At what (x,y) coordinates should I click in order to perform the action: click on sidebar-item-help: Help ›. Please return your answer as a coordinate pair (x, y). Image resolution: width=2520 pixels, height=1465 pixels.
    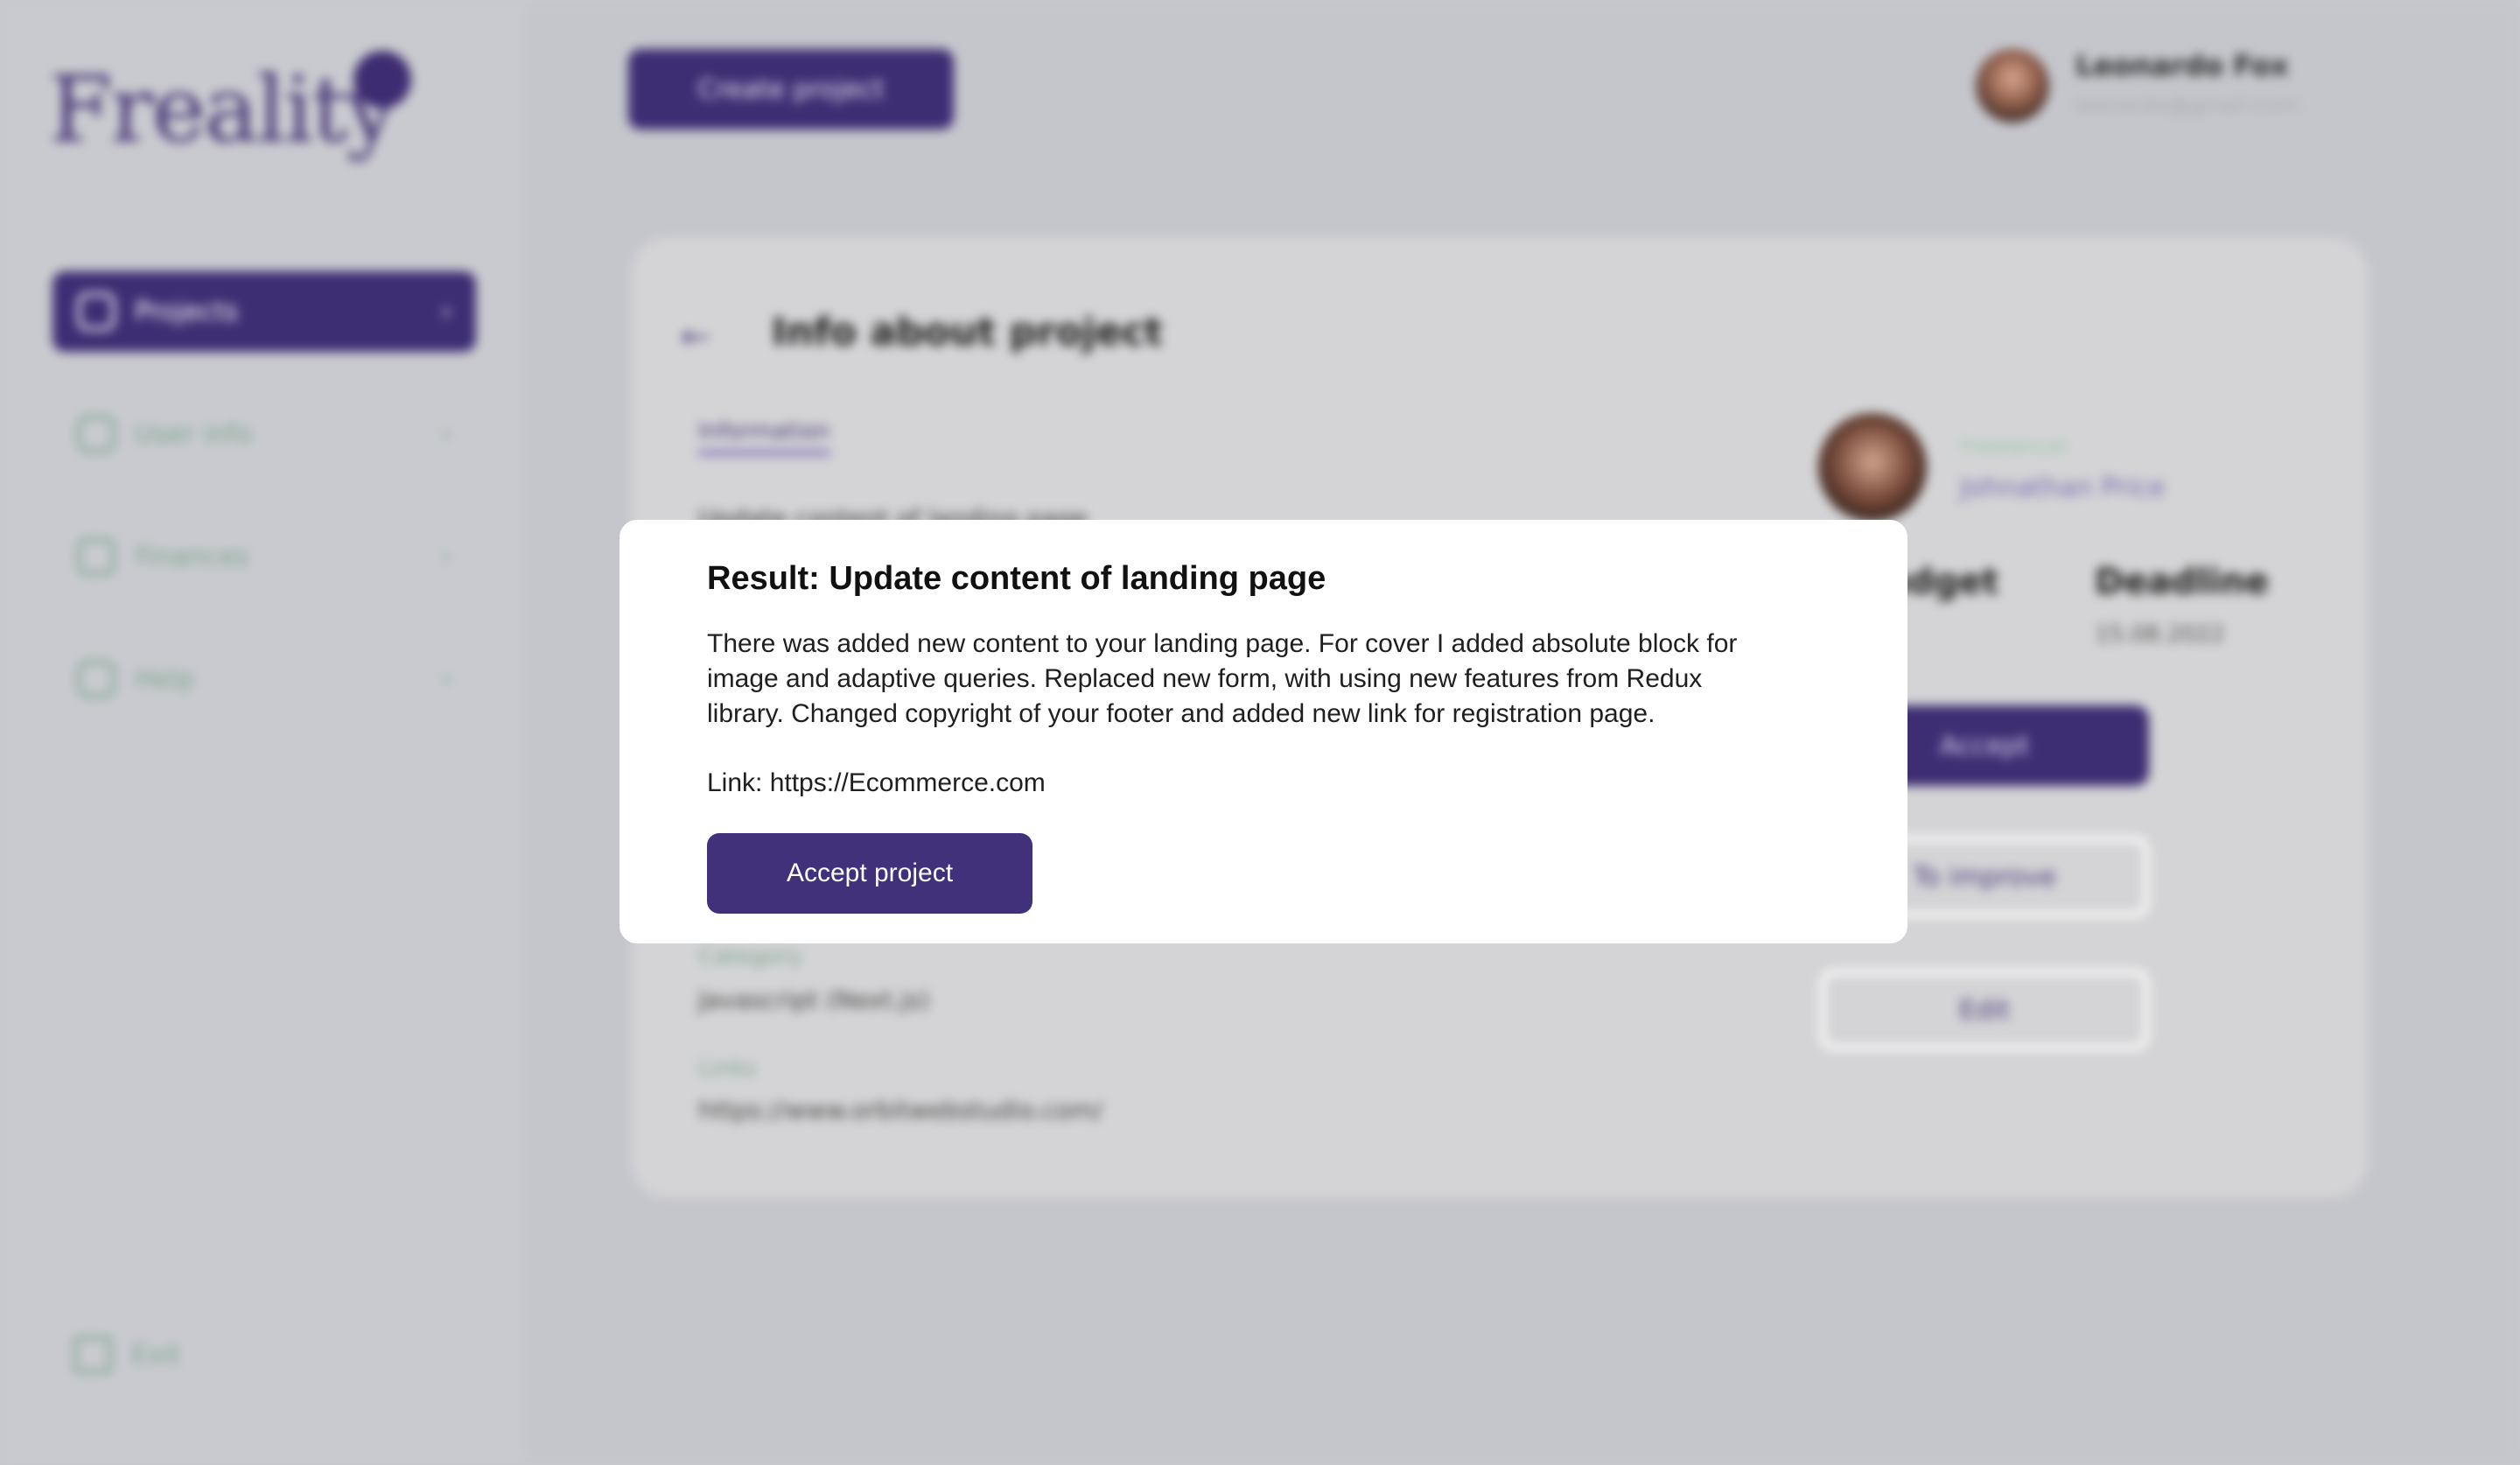
    Looking at the image, I should click on (264, 679).